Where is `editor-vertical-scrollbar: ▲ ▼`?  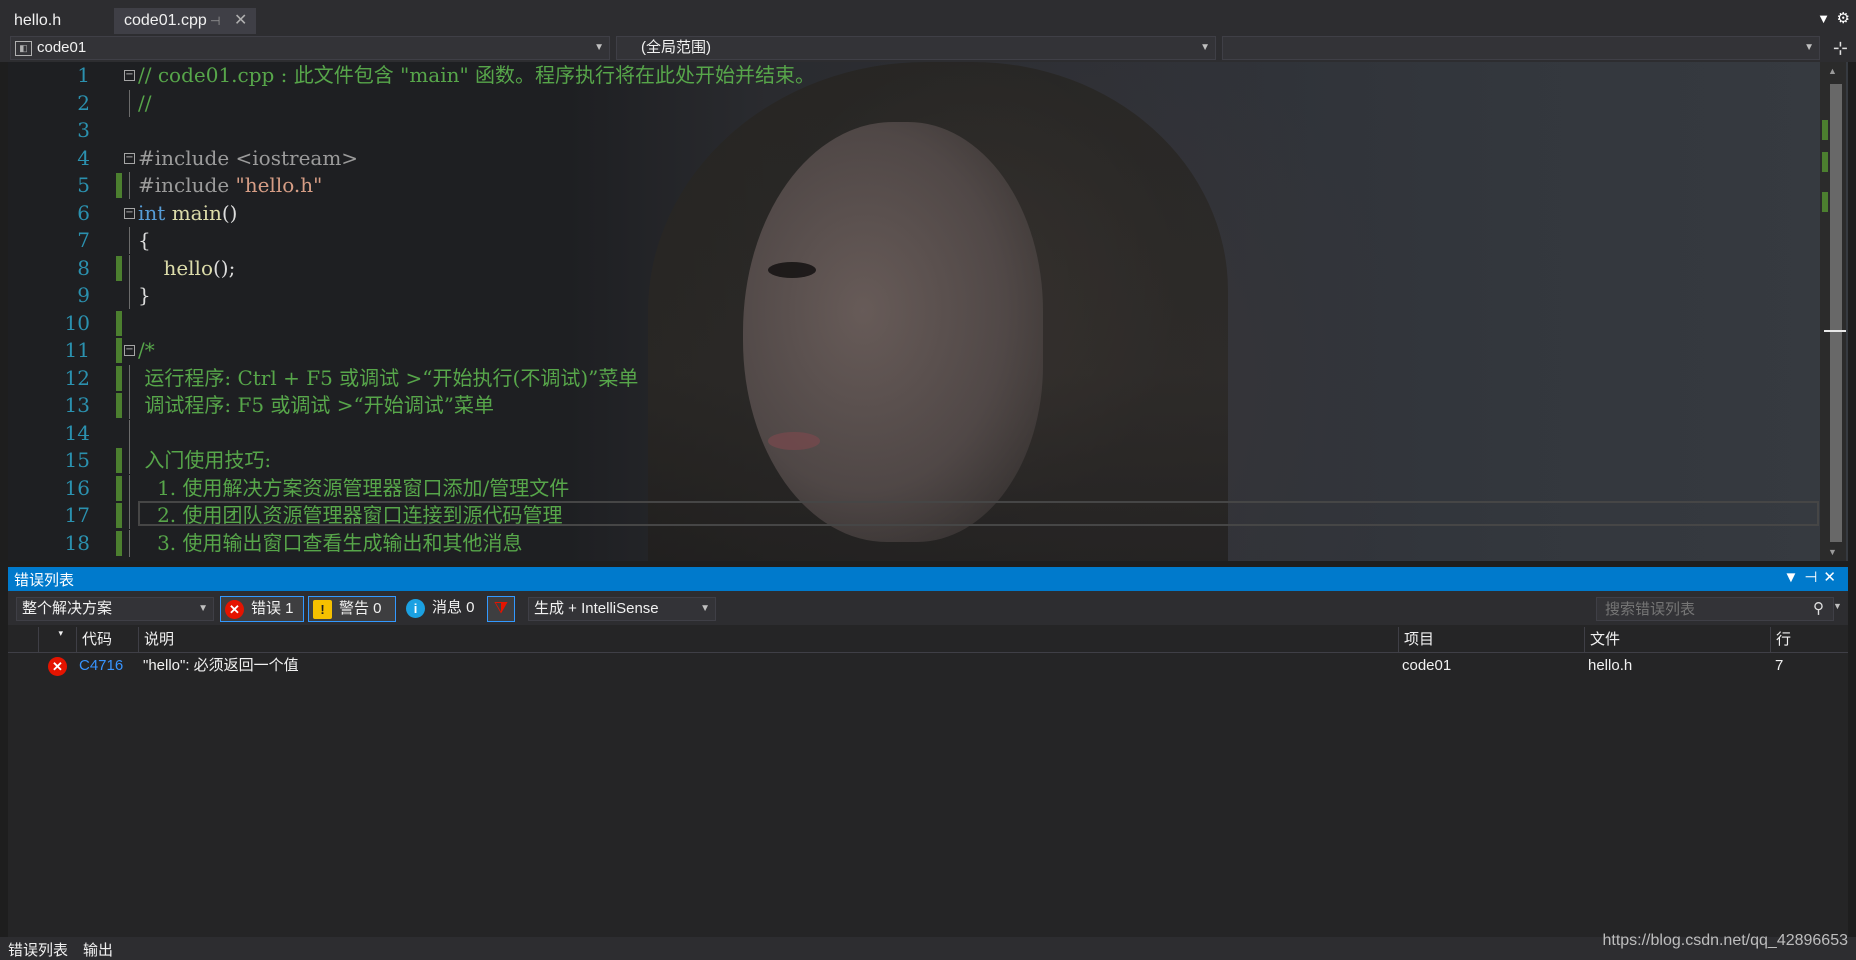 editor-vertical-scrollbar: ▲ ▼ is located at coordinates (1833, 311).